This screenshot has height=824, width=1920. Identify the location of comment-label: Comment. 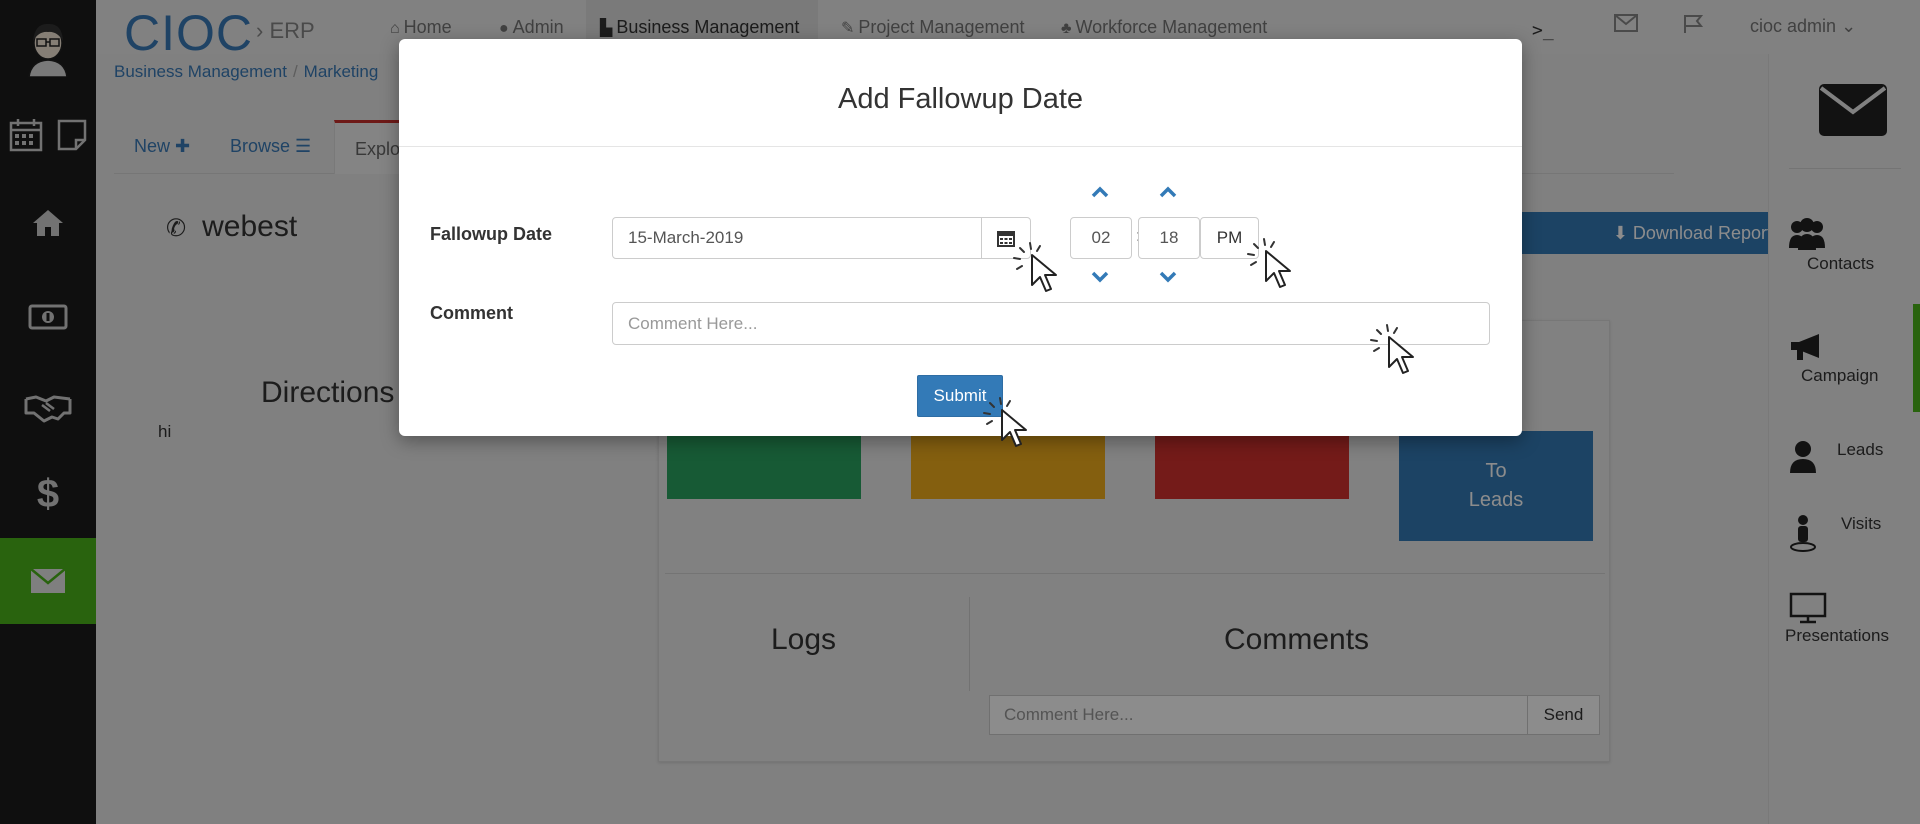
(472, 313).